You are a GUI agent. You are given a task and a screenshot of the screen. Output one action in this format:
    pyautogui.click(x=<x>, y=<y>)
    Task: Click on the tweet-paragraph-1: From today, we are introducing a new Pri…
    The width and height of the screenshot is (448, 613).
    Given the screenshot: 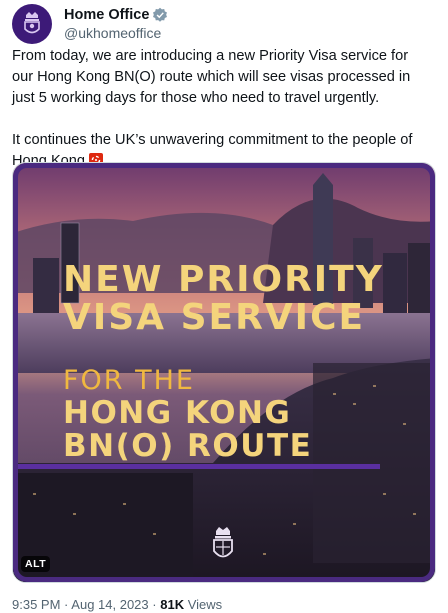 What is the action you would take?
    pyautogui.click(x=211, y=77)
    